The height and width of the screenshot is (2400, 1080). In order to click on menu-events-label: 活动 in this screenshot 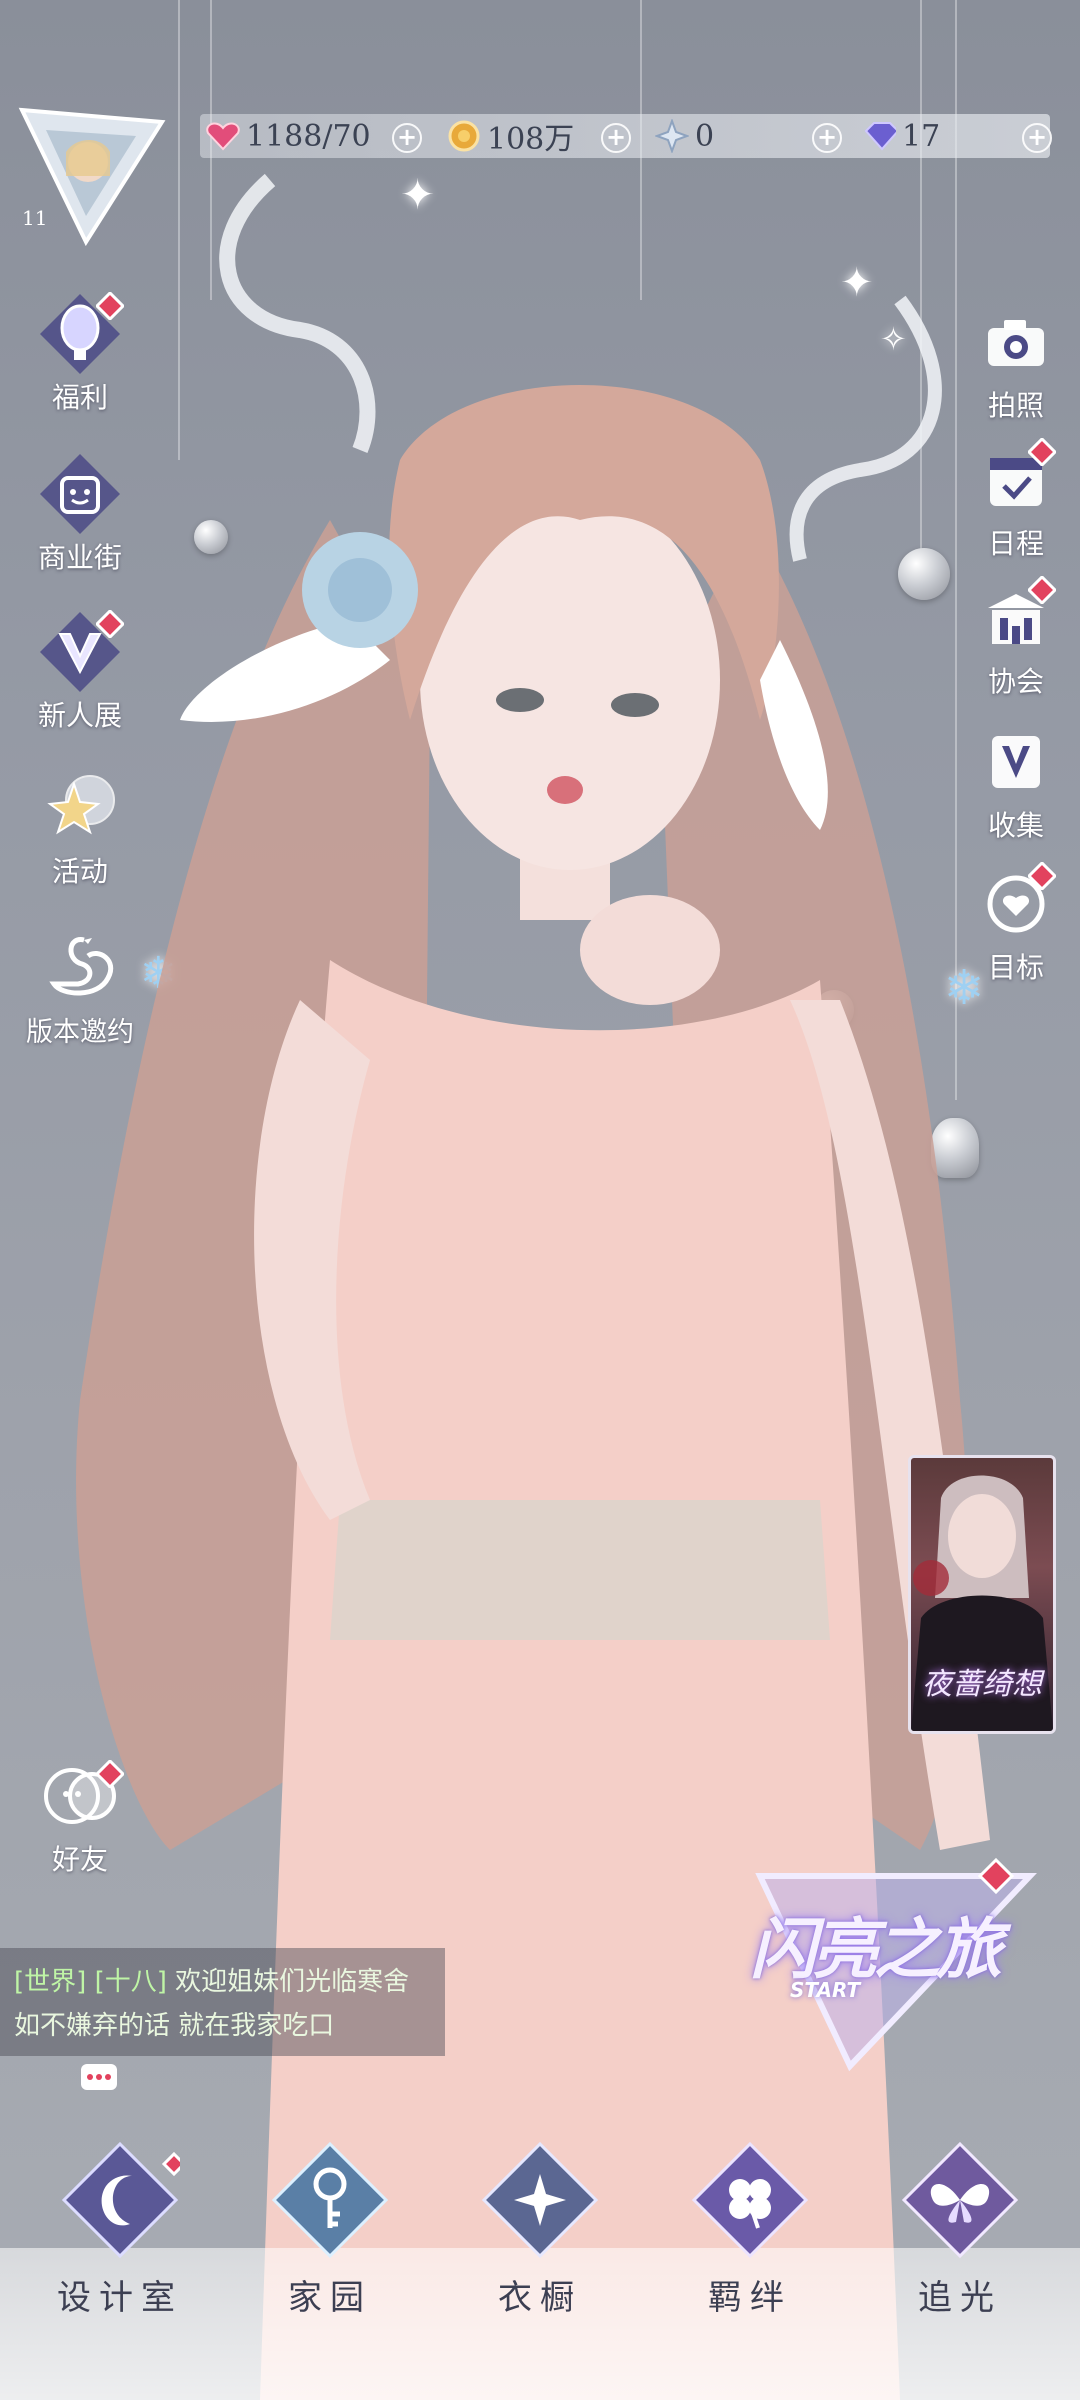, I will do `click(79, 871)`.